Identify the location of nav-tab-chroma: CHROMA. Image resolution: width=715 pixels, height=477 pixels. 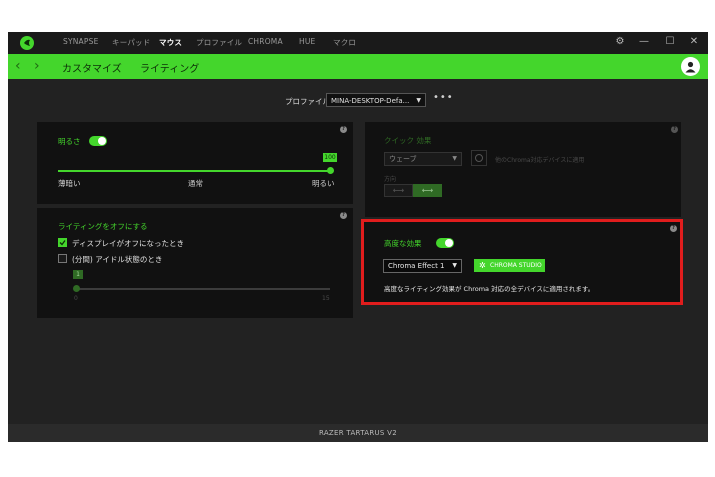
(265, 41).